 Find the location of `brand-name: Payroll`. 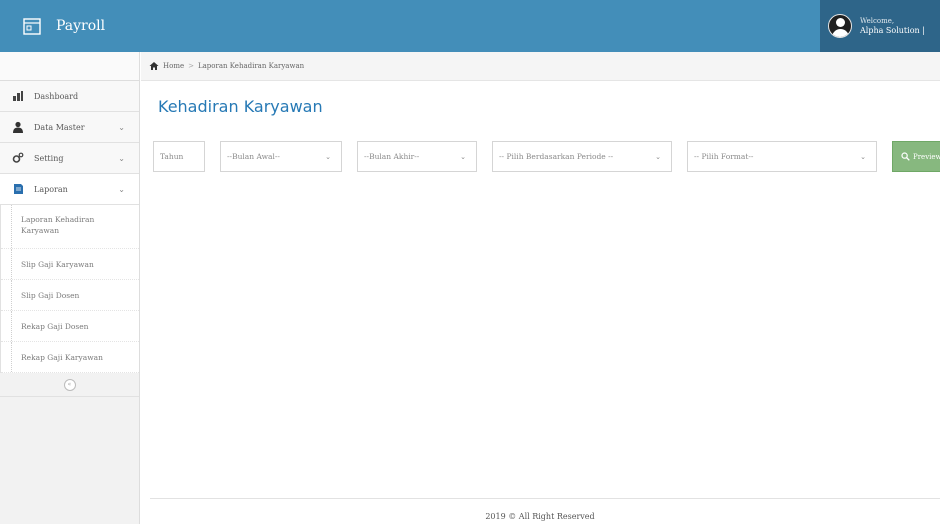

brand-name: Payroll is located at coordinates (81, 26).